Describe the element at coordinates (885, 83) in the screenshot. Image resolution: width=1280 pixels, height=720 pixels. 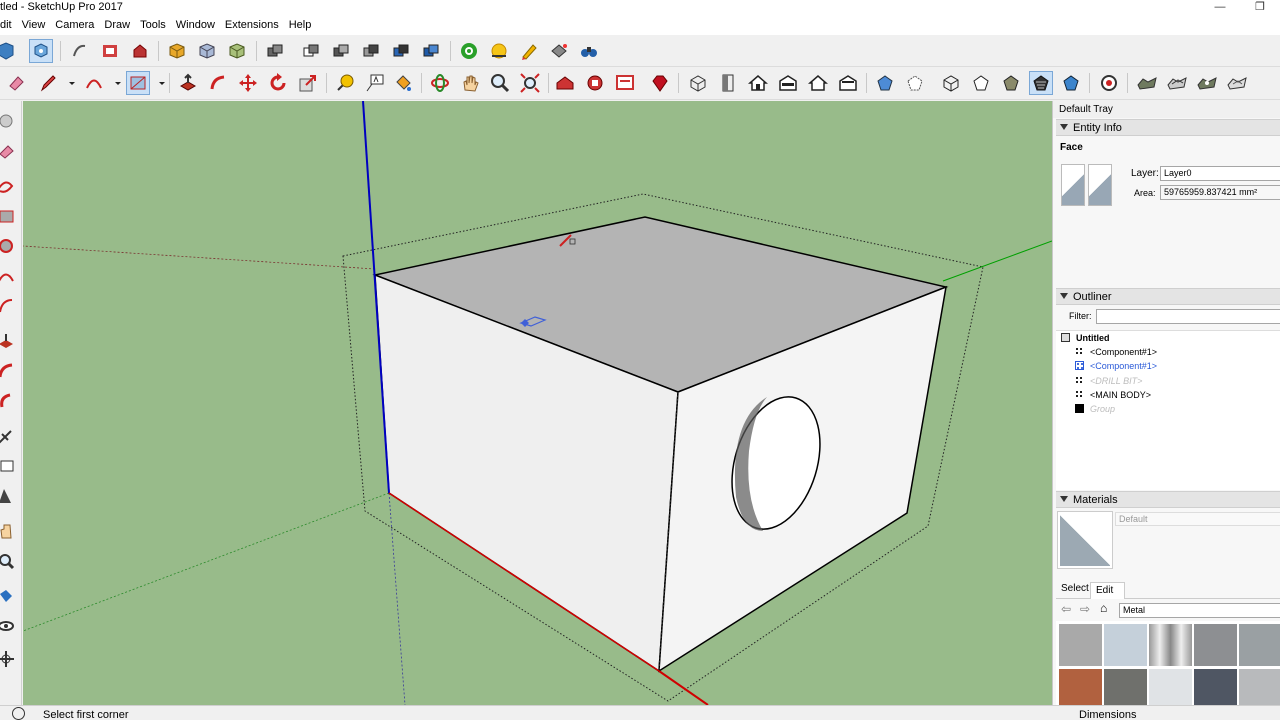
I see `xray-style-button` at that location.